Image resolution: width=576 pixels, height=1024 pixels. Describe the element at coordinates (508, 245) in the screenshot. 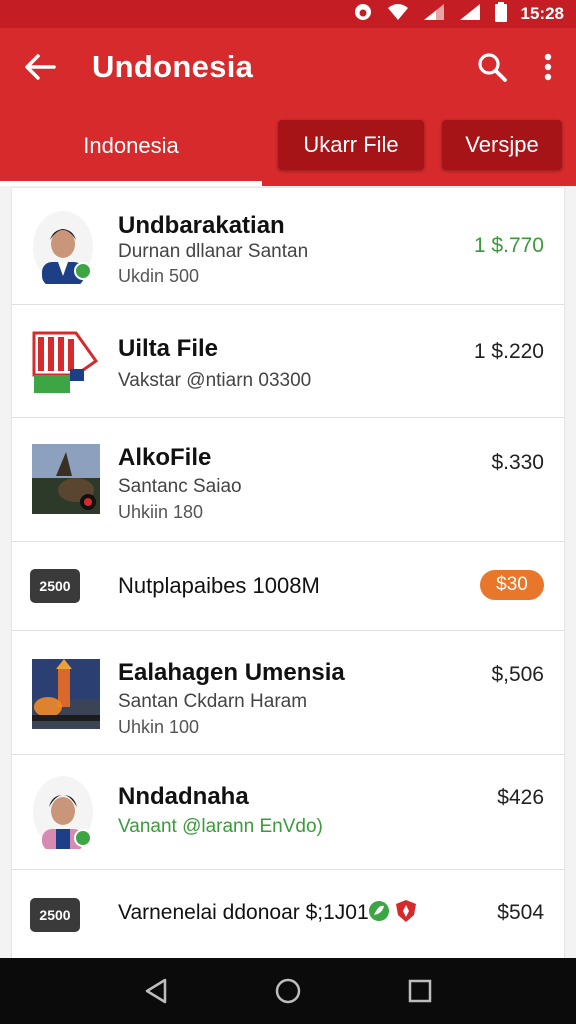

I see `item-price: 1 $.770` at that location.